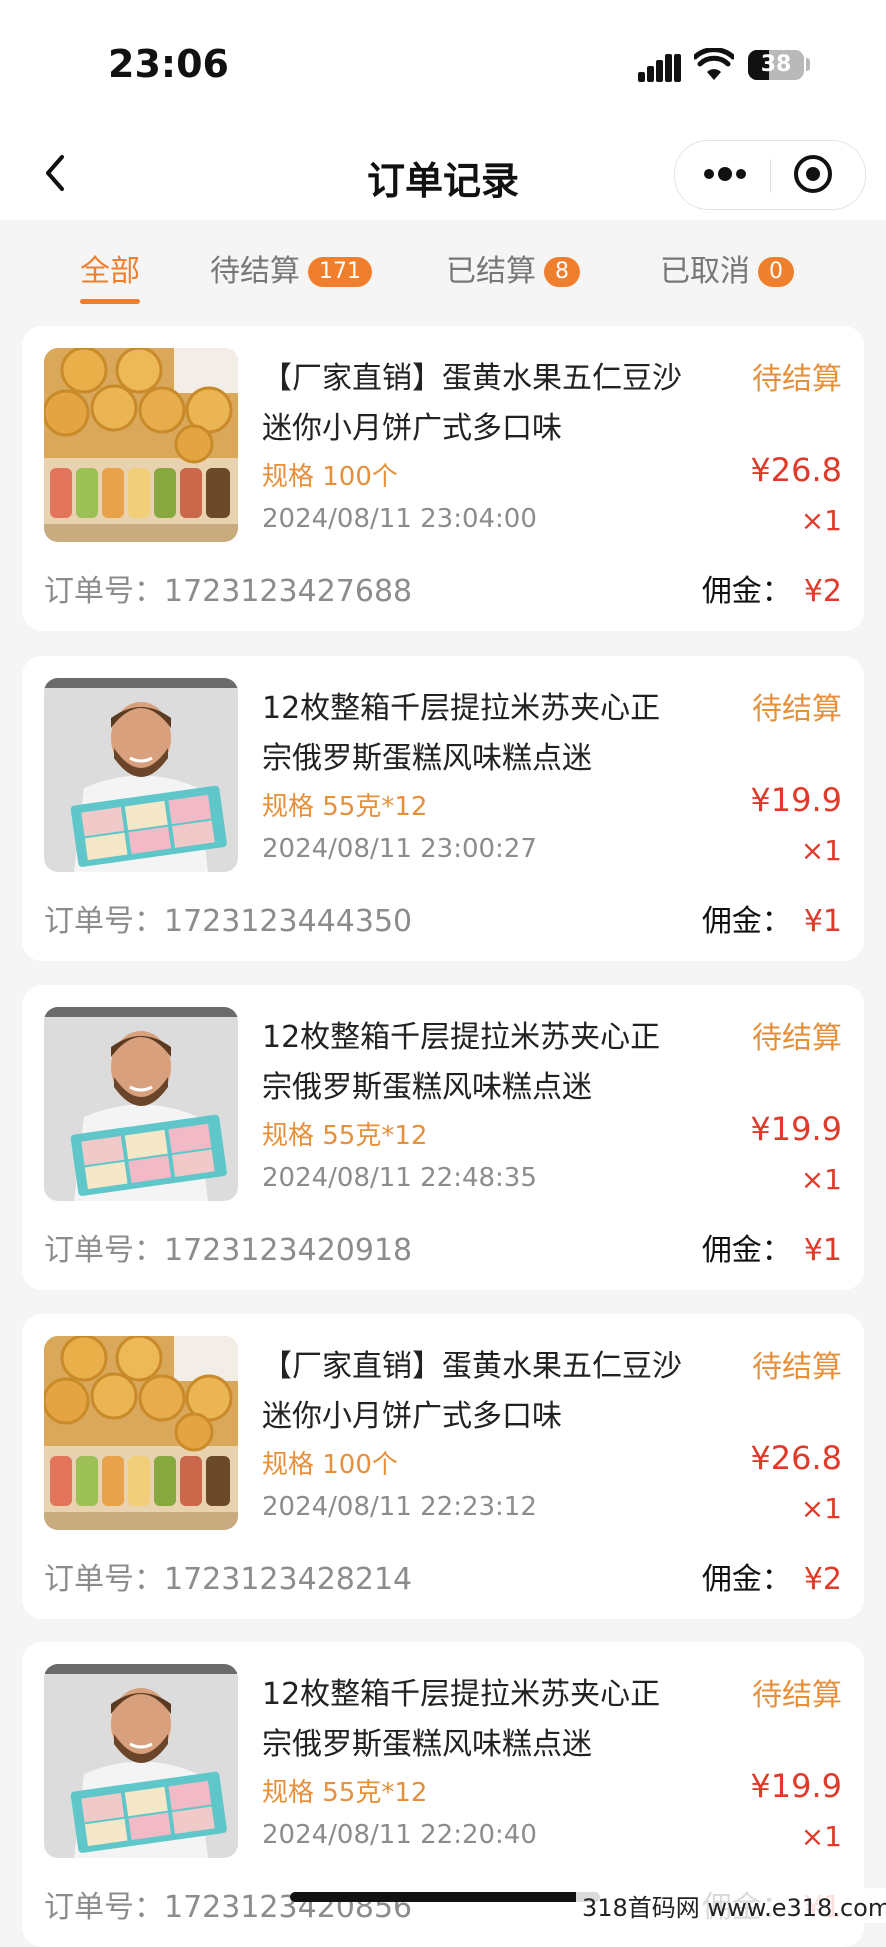  I want to click on order-number-value: 1723123420918, so click(288, 1250).